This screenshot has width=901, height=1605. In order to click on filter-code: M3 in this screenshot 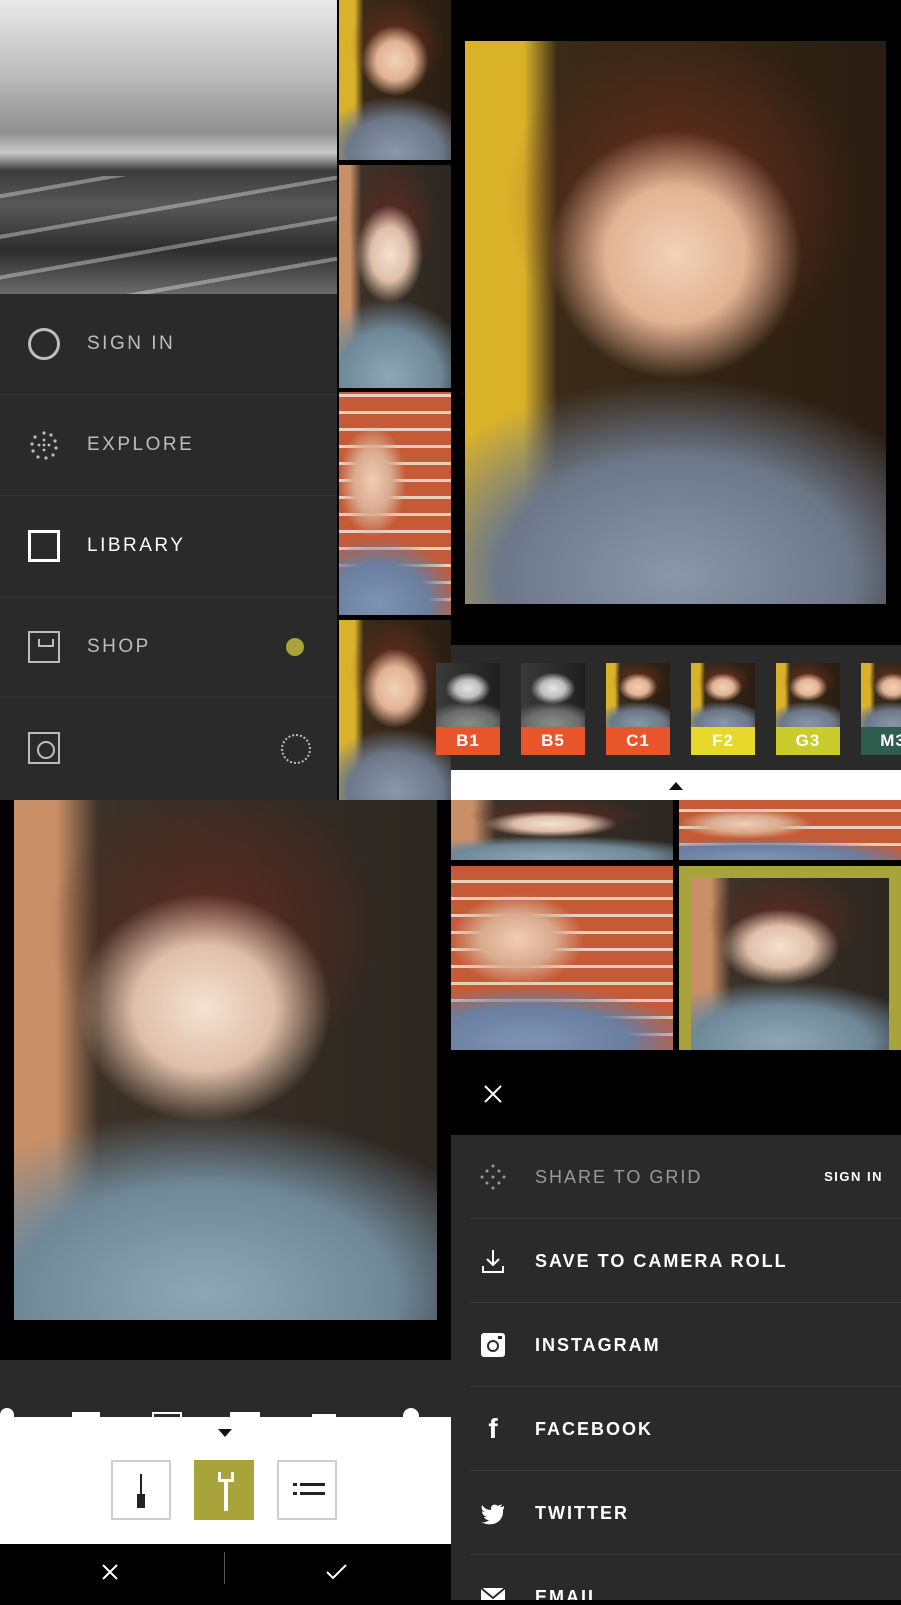, I will do `click(881, 741)`.